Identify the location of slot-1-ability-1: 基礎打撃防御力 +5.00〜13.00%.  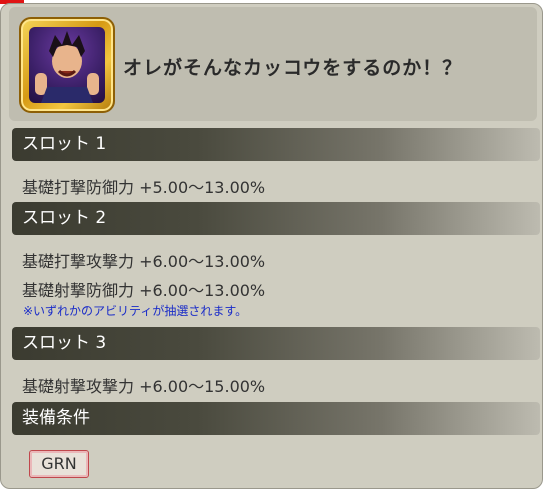
(144, 187).